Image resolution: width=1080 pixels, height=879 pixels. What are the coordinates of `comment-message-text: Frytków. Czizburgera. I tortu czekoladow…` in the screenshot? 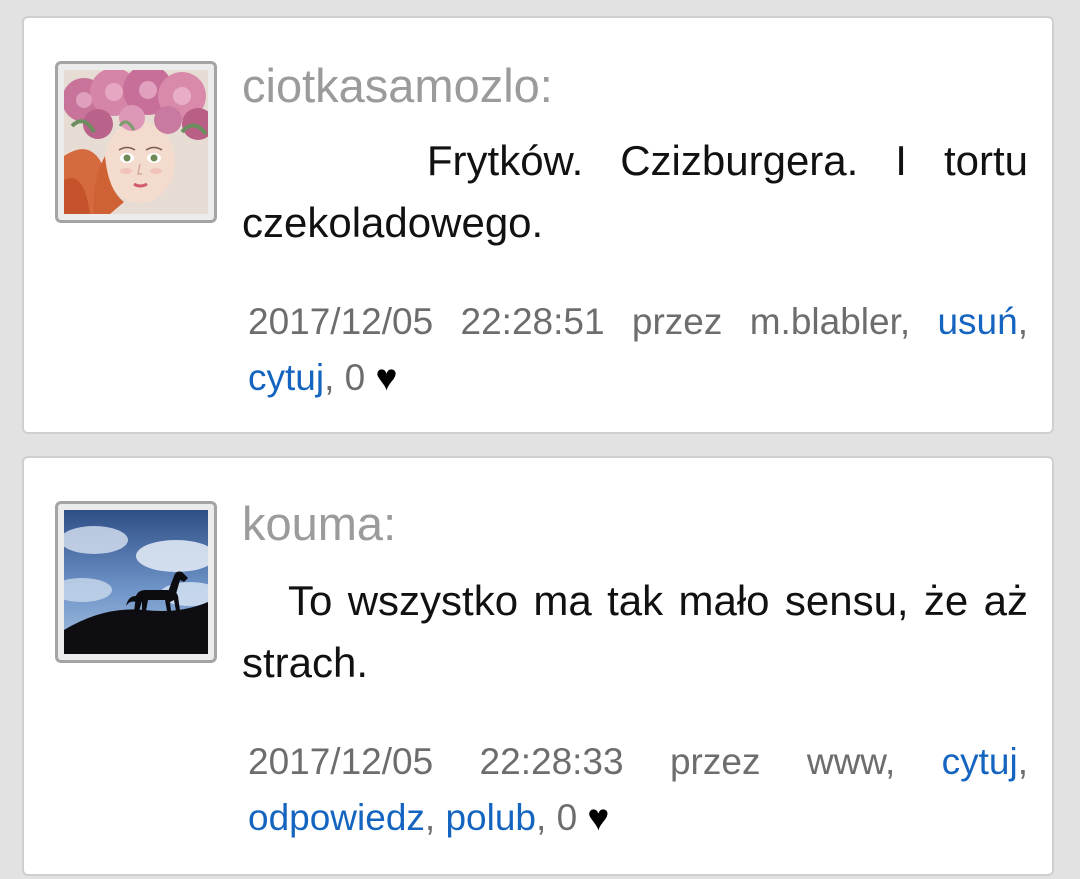 It's located at (635, 191).